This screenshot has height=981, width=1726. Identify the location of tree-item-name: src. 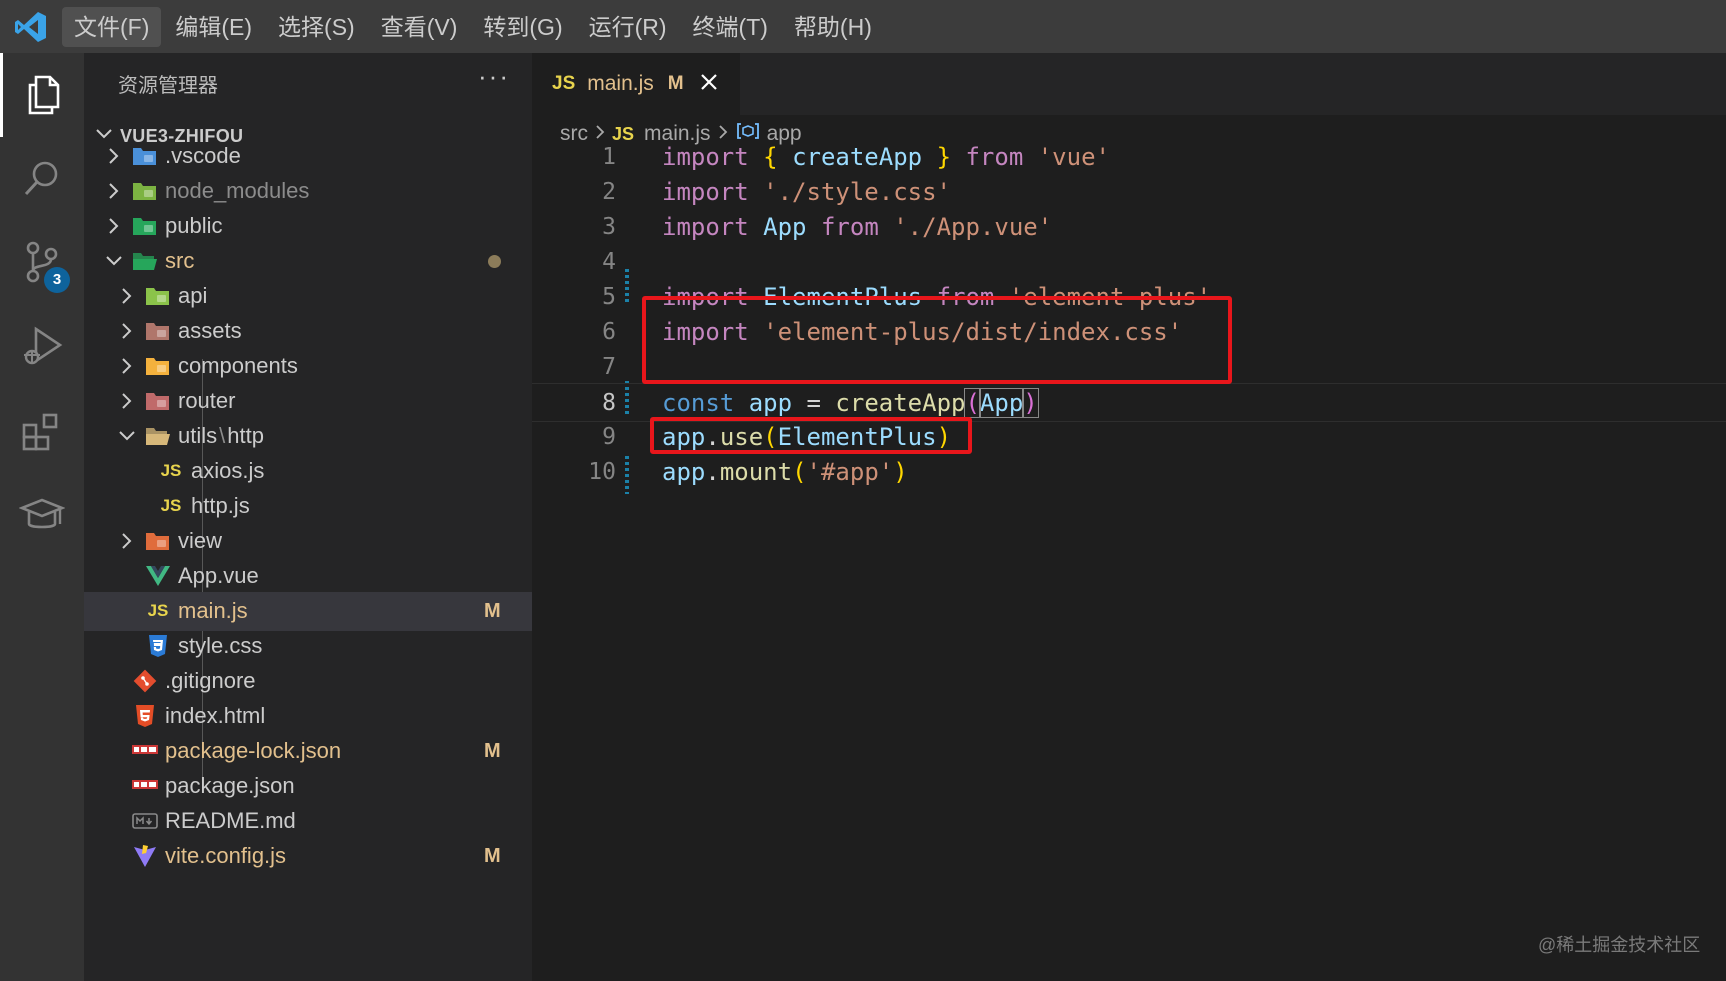
(180, 261).